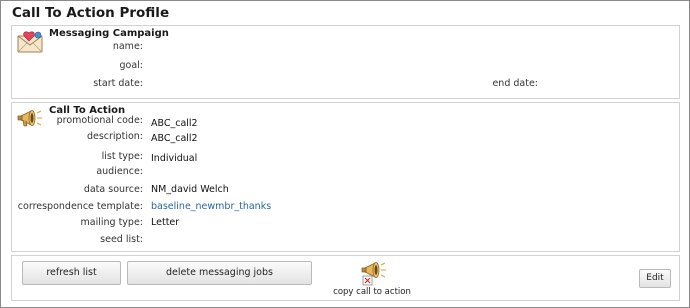 This screenshot has width=690, height=308. Describe the element at coordinates (91, 13) in the screenshot. I see `page-title: Call To Action Profile` at that location.